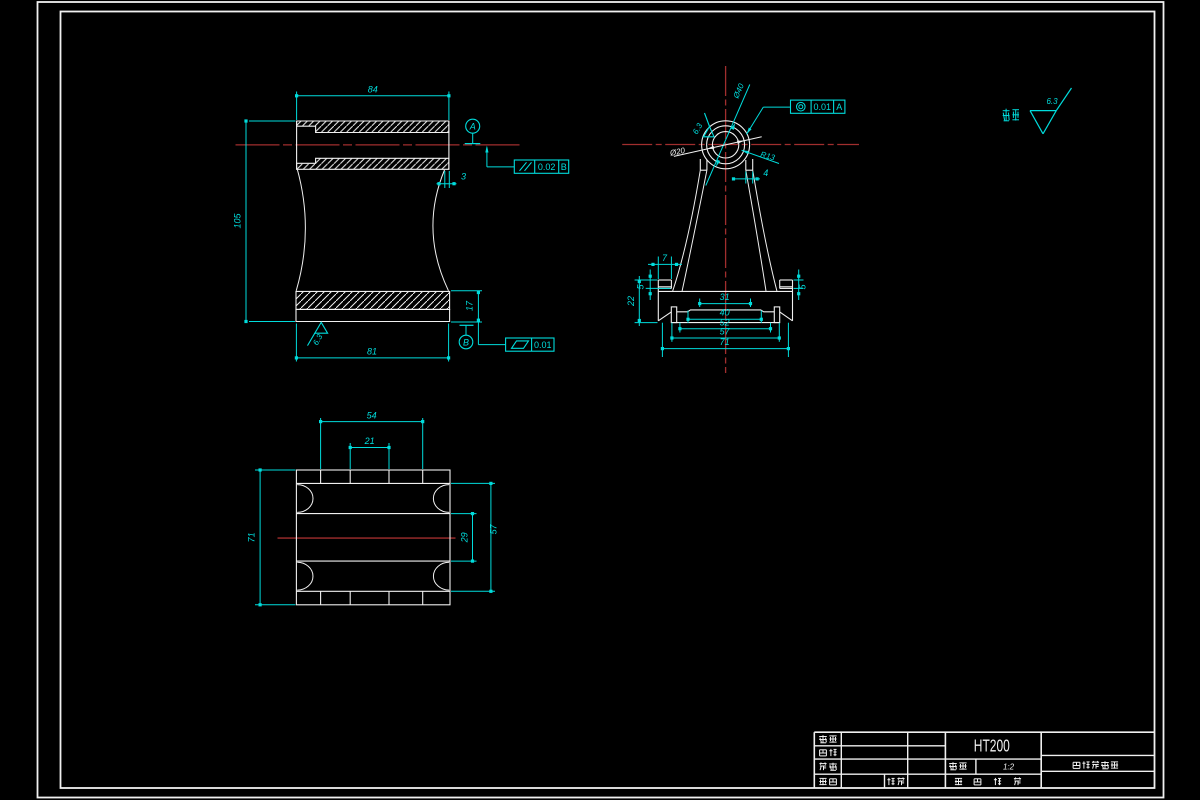 Image resolution: width=1200 pixels, height=800 pixels. I want to click on svg-text: 21, so click(369, 441).